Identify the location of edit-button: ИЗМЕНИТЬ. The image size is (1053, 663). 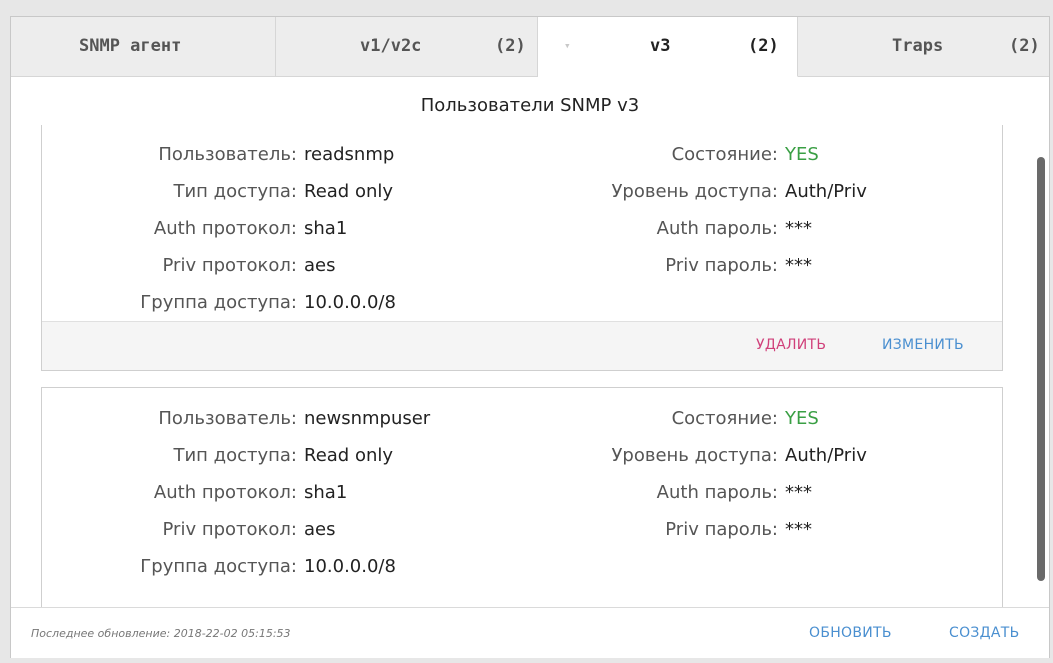
(923, 345).